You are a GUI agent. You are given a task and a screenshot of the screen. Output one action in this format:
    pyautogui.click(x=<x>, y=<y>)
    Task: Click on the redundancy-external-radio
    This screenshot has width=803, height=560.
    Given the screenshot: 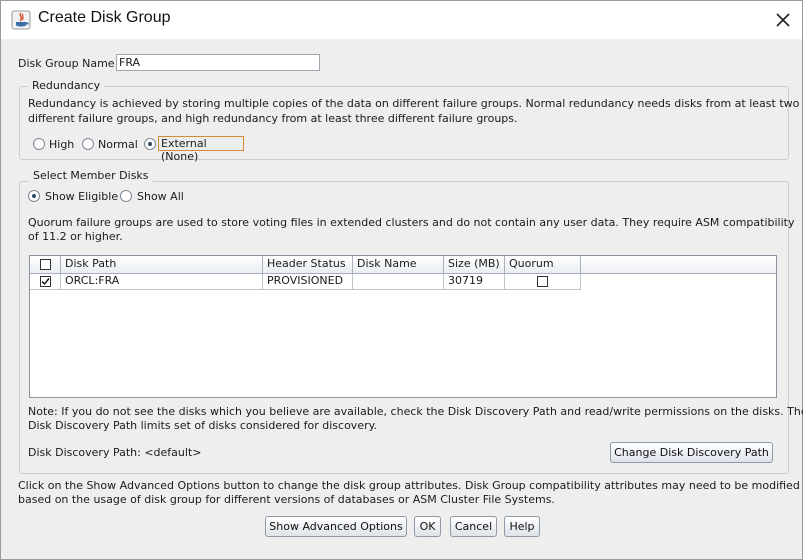 What is the action you would take?
    pyautogui.click(x=150, y=144)
    